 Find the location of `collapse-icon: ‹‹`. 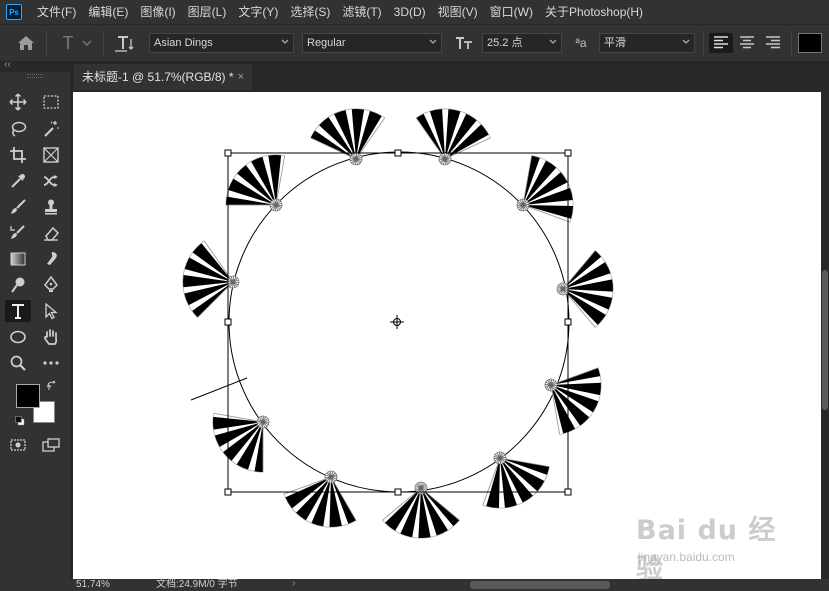

collapse-icon: ‹‹ is located at coordinates (7, 64).